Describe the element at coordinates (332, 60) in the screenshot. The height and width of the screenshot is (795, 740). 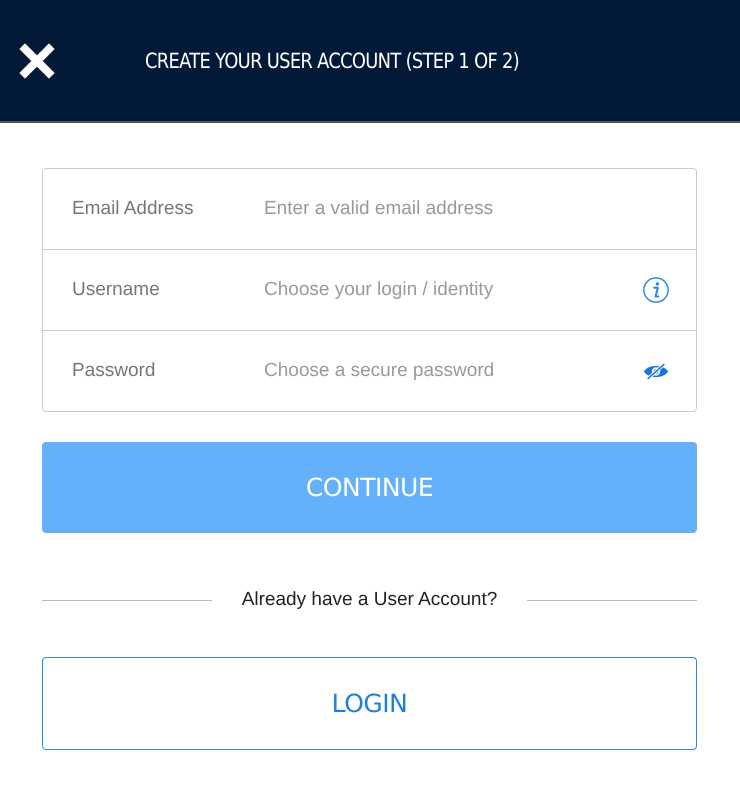
I see `dialog-title: CREATE YOUR USER ACCOUNT (STEP 1 OF 2)` at that location.